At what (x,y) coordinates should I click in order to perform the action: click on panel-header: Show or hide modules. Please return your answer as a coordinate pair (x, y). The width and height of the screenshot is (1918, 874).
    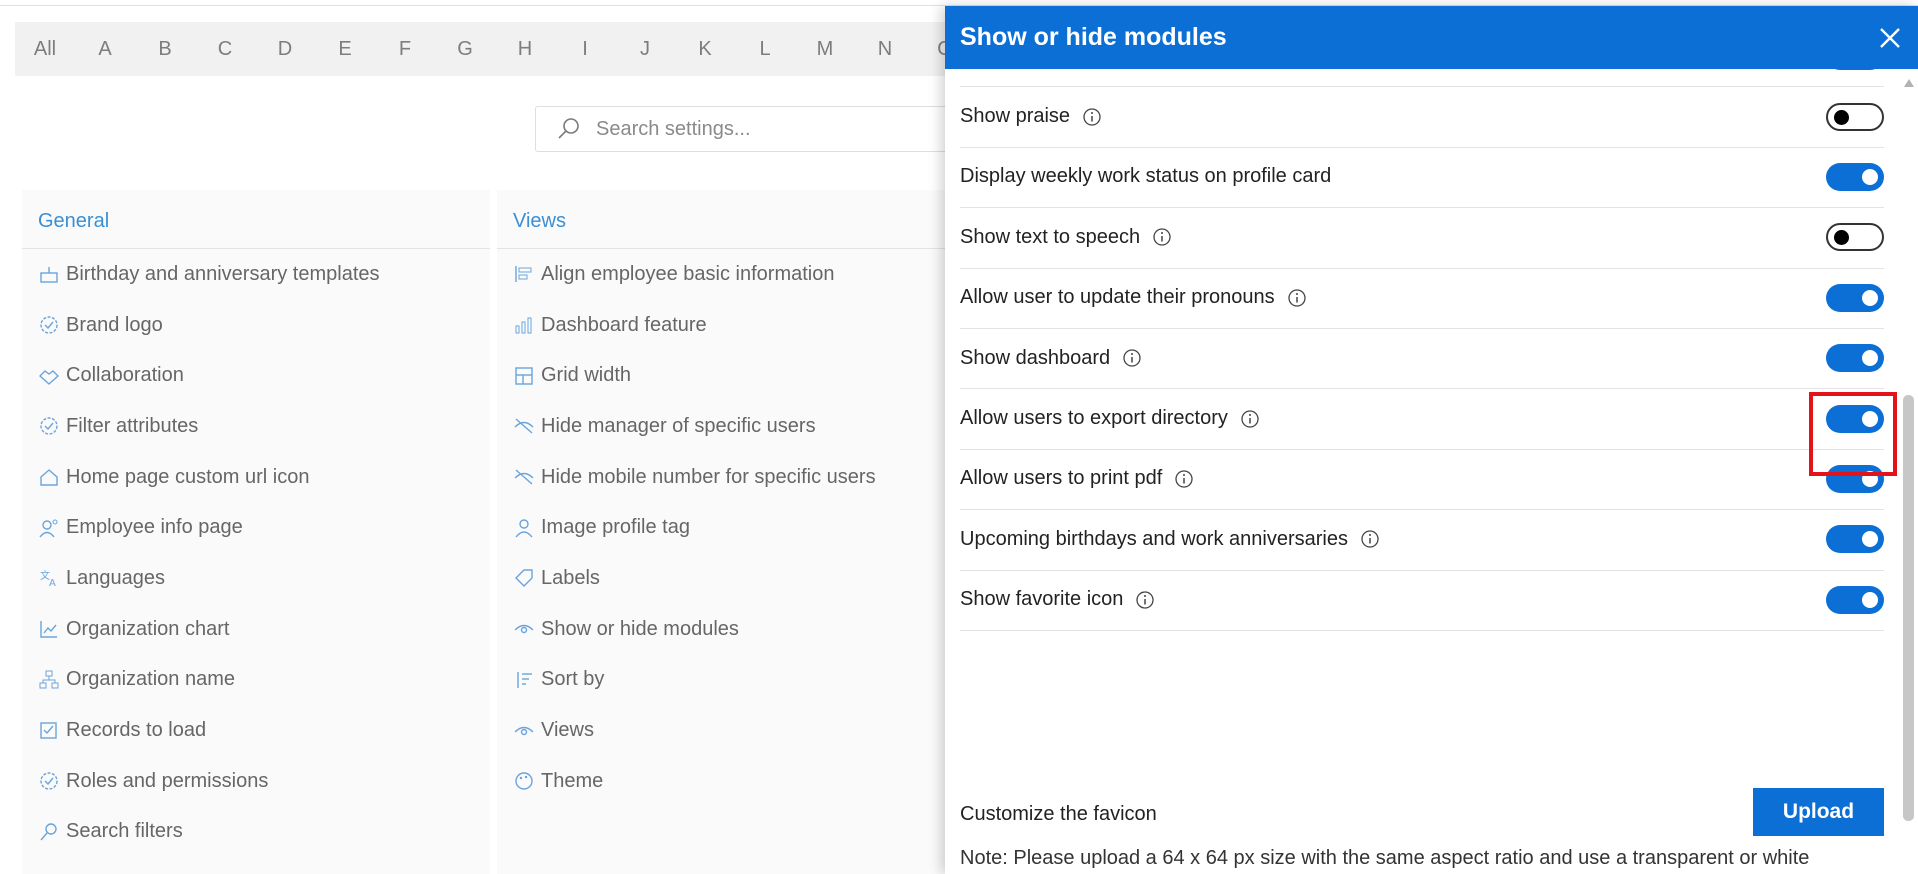
    Looking at the image, I should click on (1431, 37).